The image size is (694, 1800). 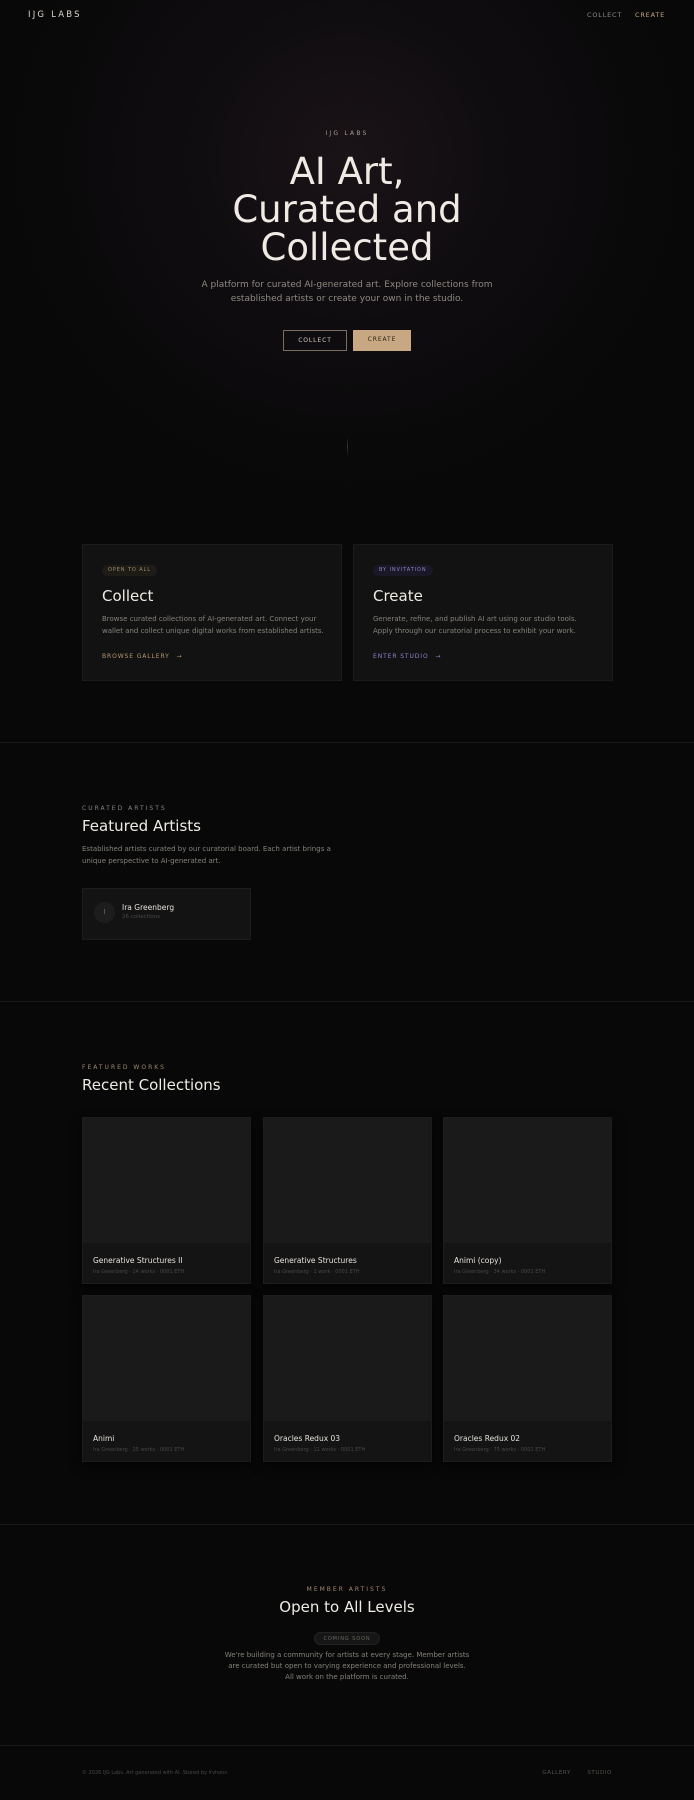 I want to click on create-card-title: Create, so click(x=398, y=596).